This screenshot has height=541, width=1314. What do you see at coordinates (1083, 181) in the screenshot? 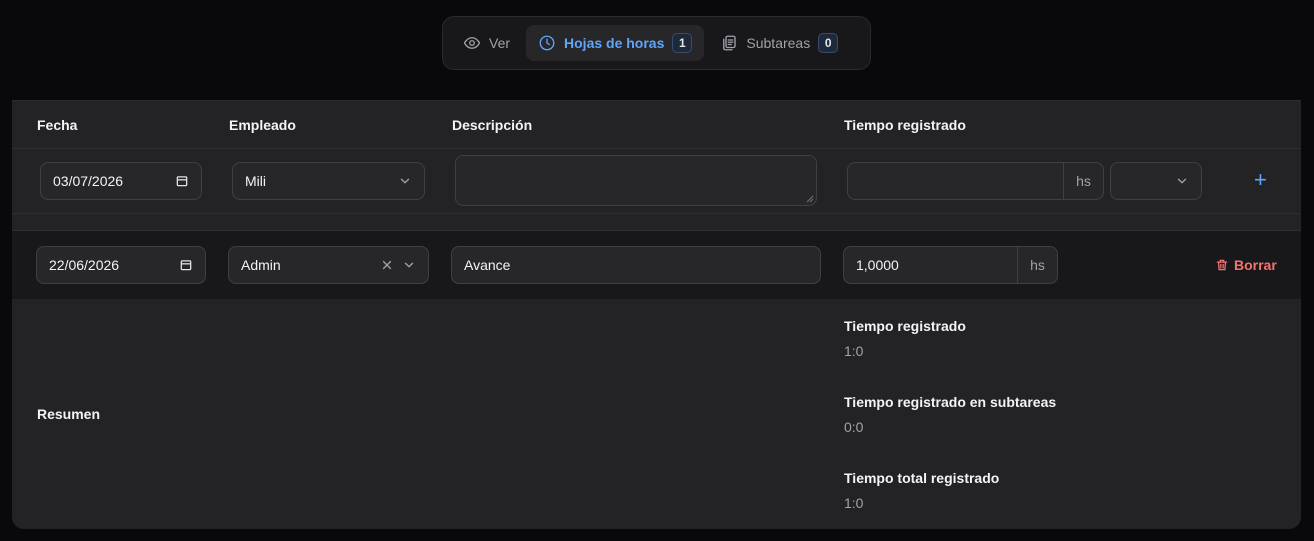
I see `new-time-unit: hs` at bounding box center [1083, 181].